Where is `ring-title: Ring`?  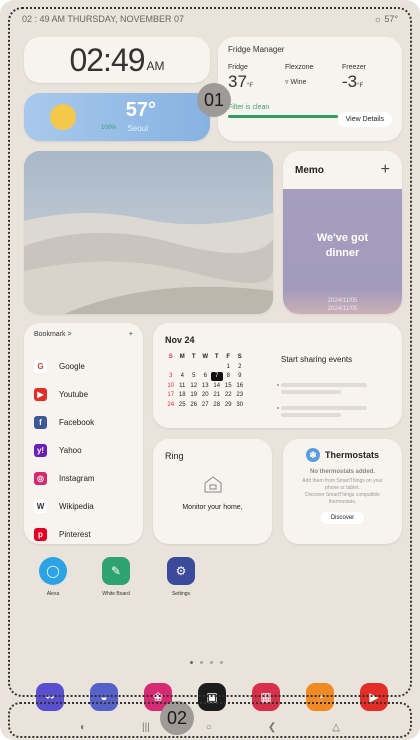 ring-title: Ring is located at coordinates (174, 456).